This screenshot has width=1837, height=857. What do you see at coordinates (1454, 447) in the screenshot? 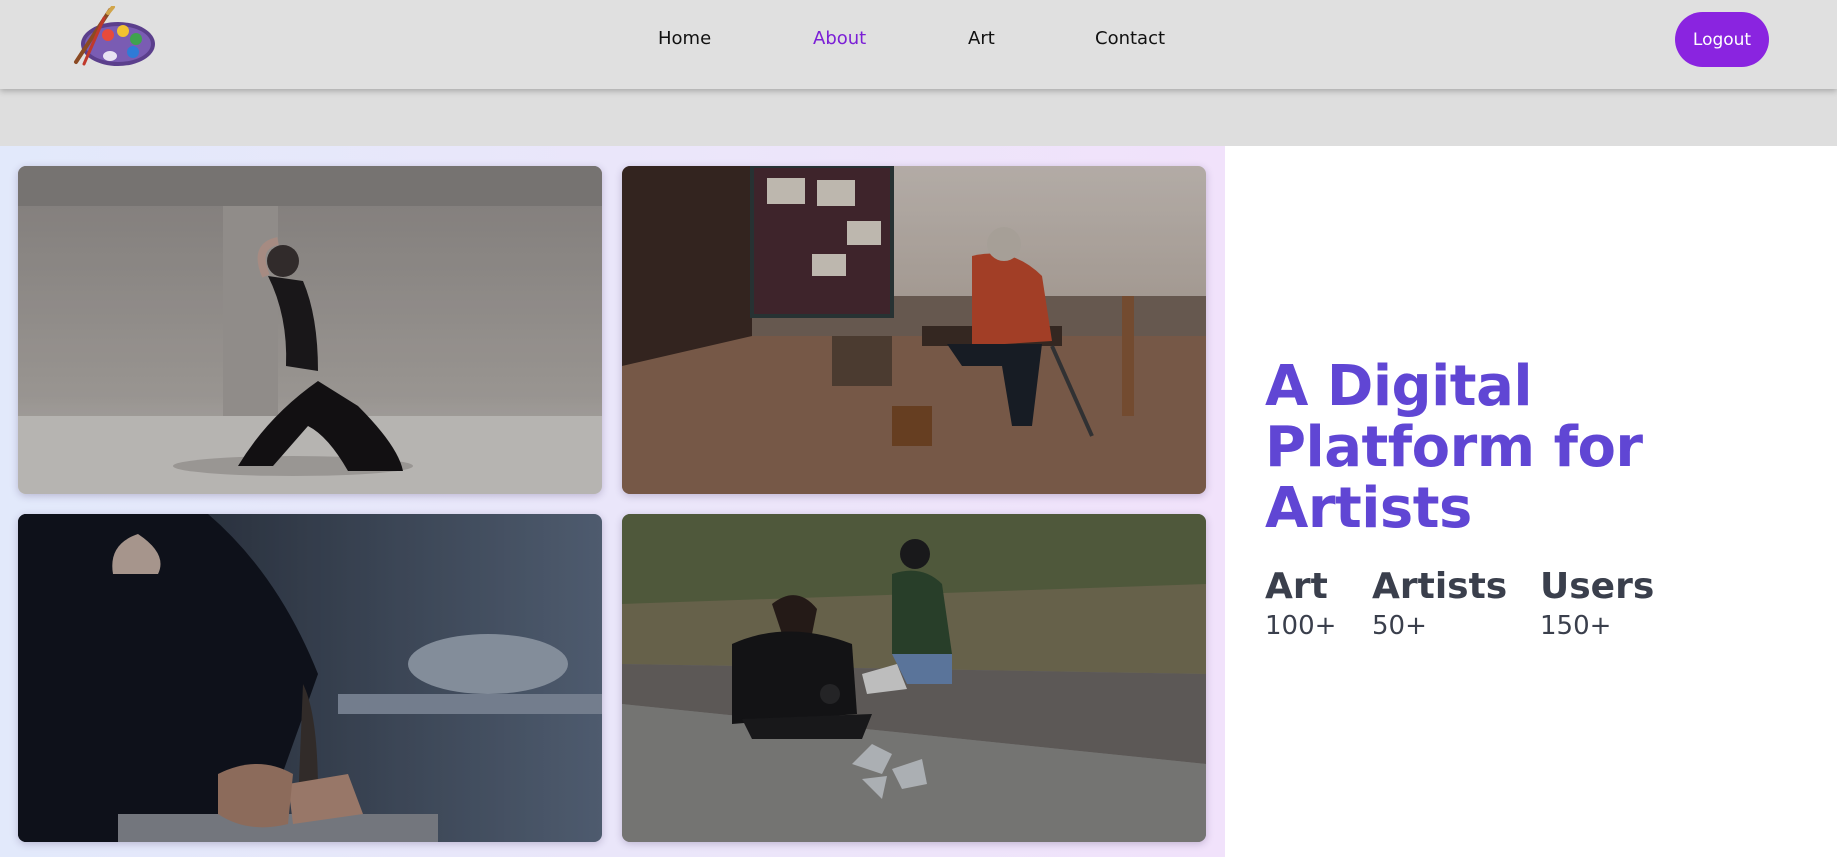
I see `hero-title: A Digital Platform for Artists` at bounding box center [1454, 447].